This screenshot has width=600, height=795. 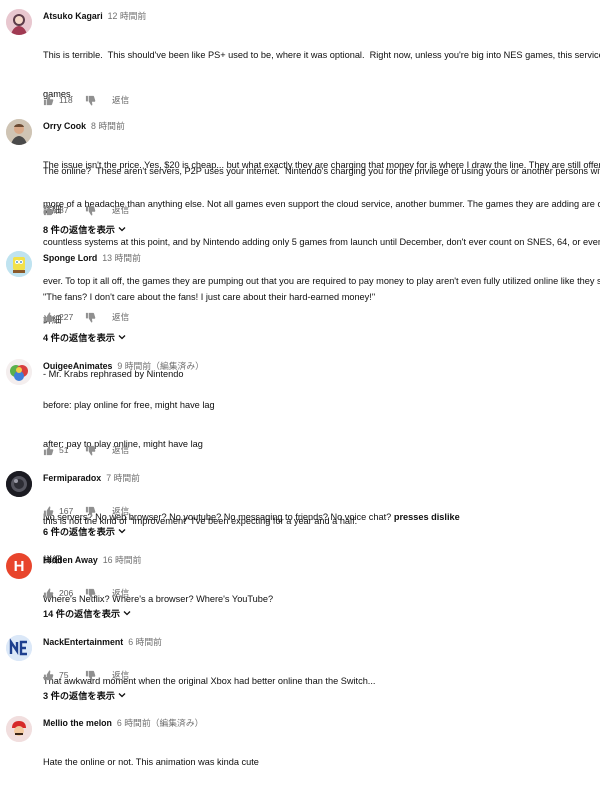 I want to click on comment-author: Fermiparadox, so click(x=72, y=478).